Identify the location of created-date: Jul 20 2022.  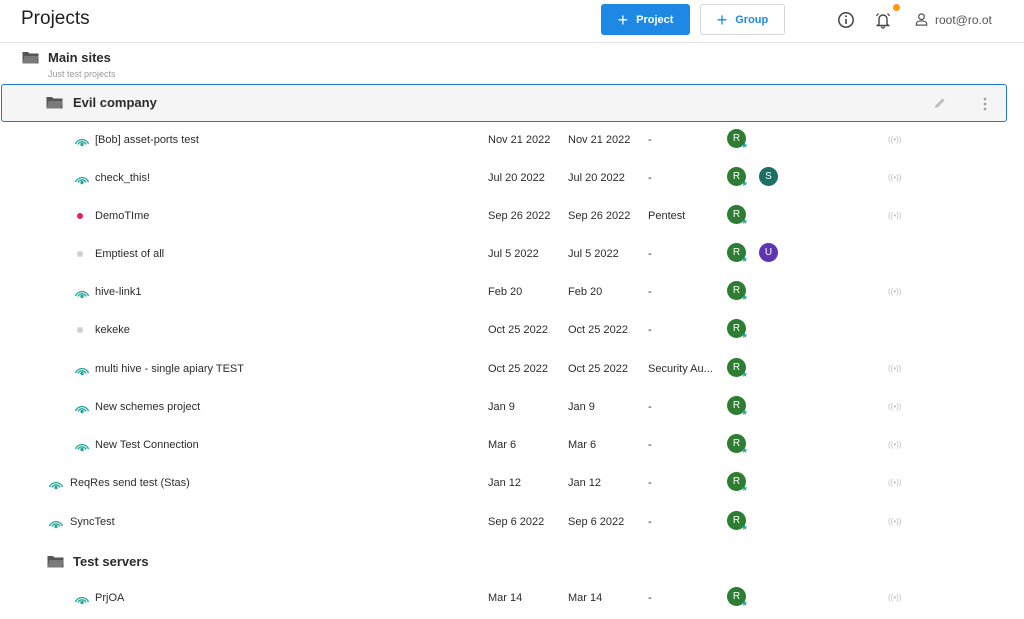
(516, 178).